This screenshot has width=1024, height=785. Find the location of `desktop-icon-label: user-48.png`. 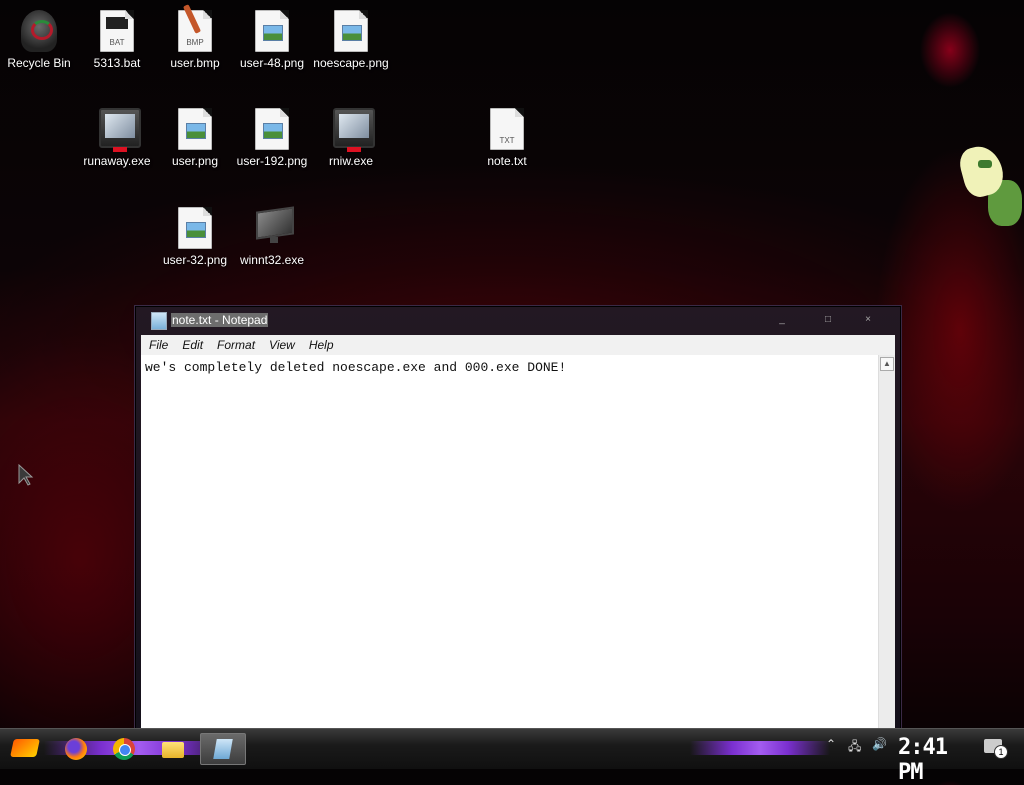

desktop-icon-label: user-48.png is located at coordinates (272, 63).